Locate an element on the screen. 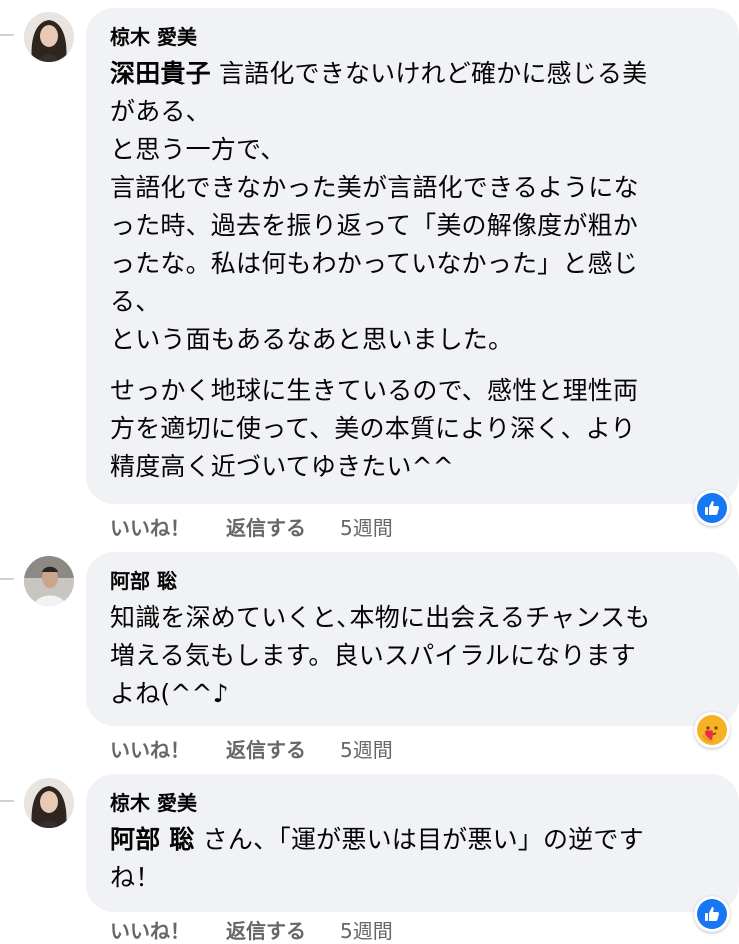 The image size is (739, 944). comment-body: 阿部 聡 さん、「運が悪いは目が悪い」の逆です ね！ is located at coordinates (412, 859).